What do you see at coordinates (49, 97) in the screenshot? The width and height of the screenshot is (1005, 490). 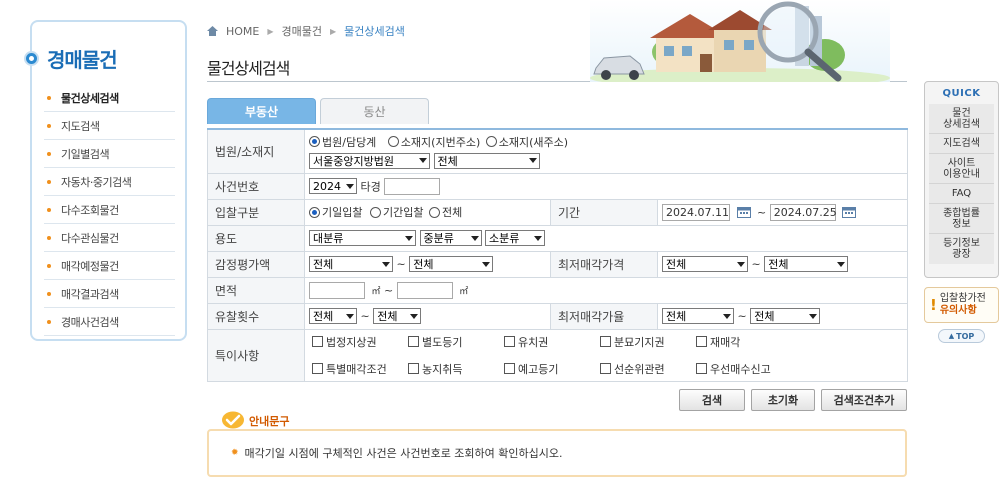 I see `bullet-icon` at bounding box center [49, 97].